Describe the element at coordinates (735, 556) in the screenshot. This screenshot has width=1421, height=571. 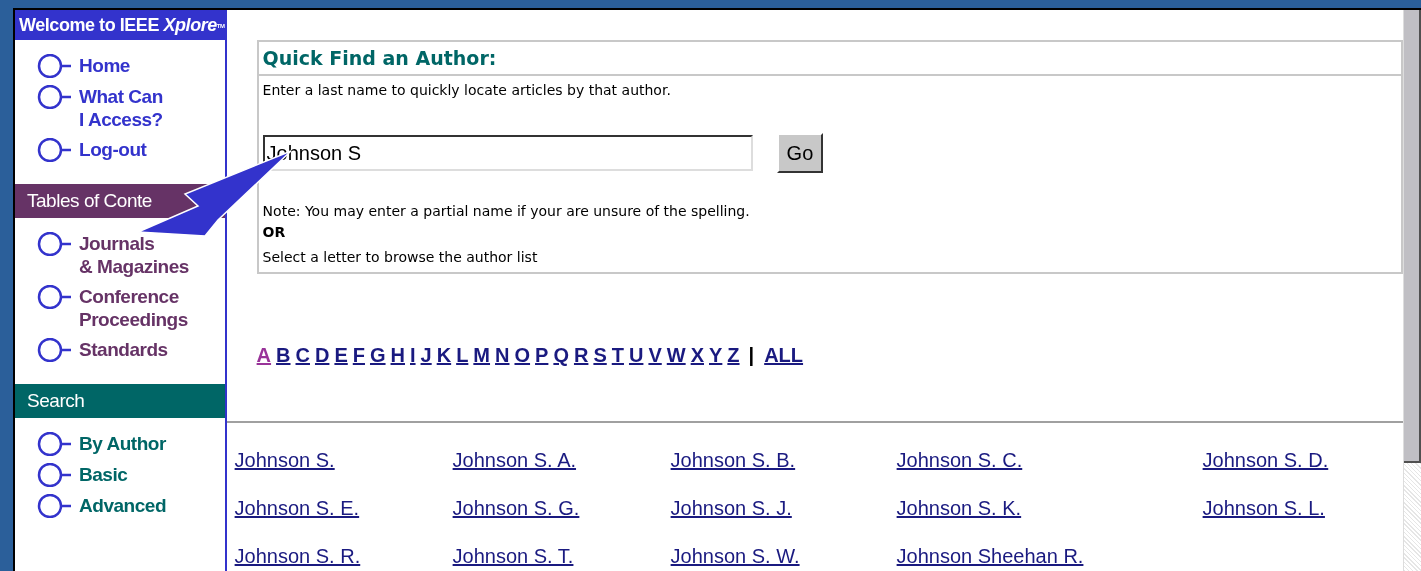
I see `author-link: Johnson S. W.` at that location.